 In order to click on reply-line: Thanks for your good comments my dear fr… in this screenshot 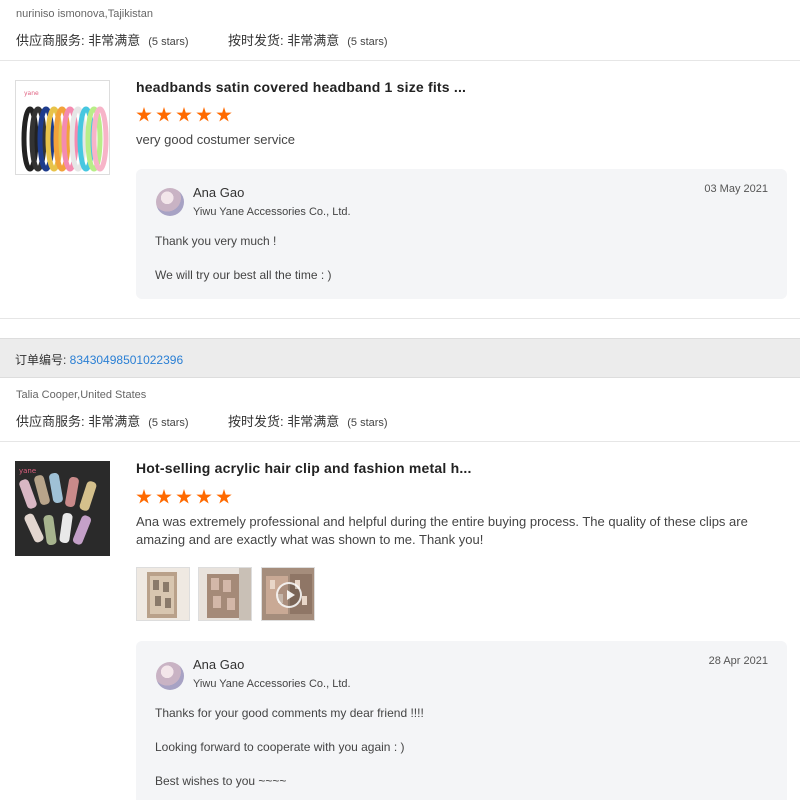, I will do `click(289, 713)`.